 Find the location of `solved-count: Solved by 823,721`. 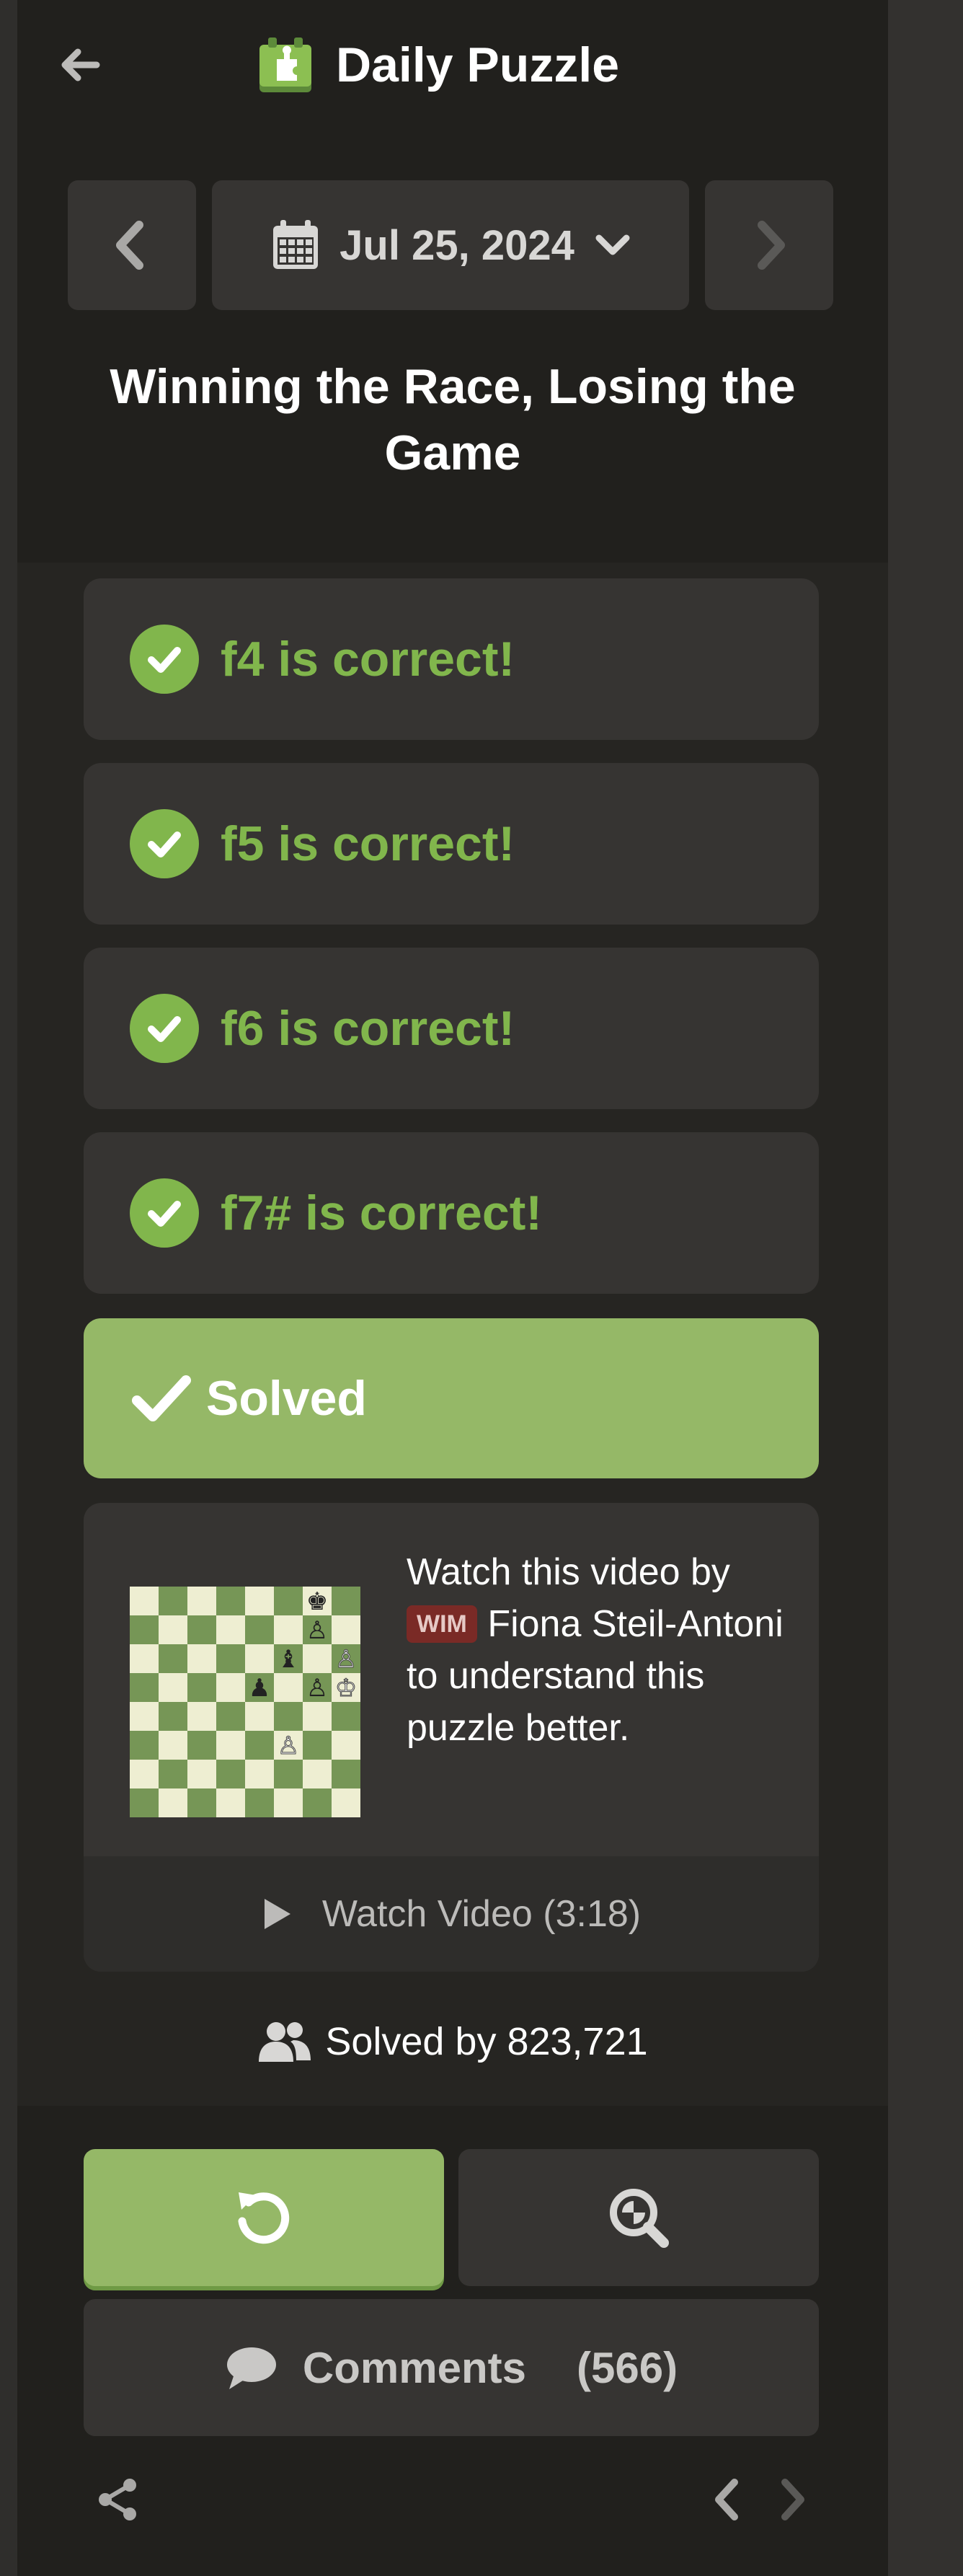

solved-count: Solved by 823,721 is located at coordinates (452, 2041).